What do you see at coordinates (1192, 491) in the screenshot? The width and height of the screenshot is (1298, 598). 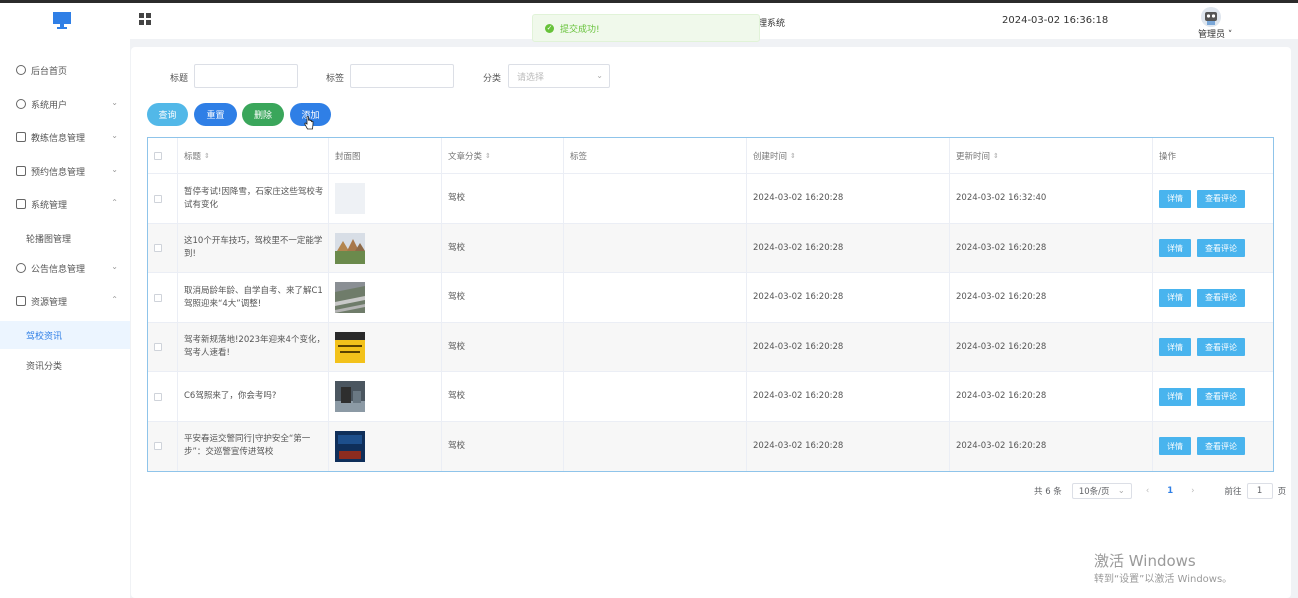 I see `next-page-icon: ›` at bounding box center [1192, 491].